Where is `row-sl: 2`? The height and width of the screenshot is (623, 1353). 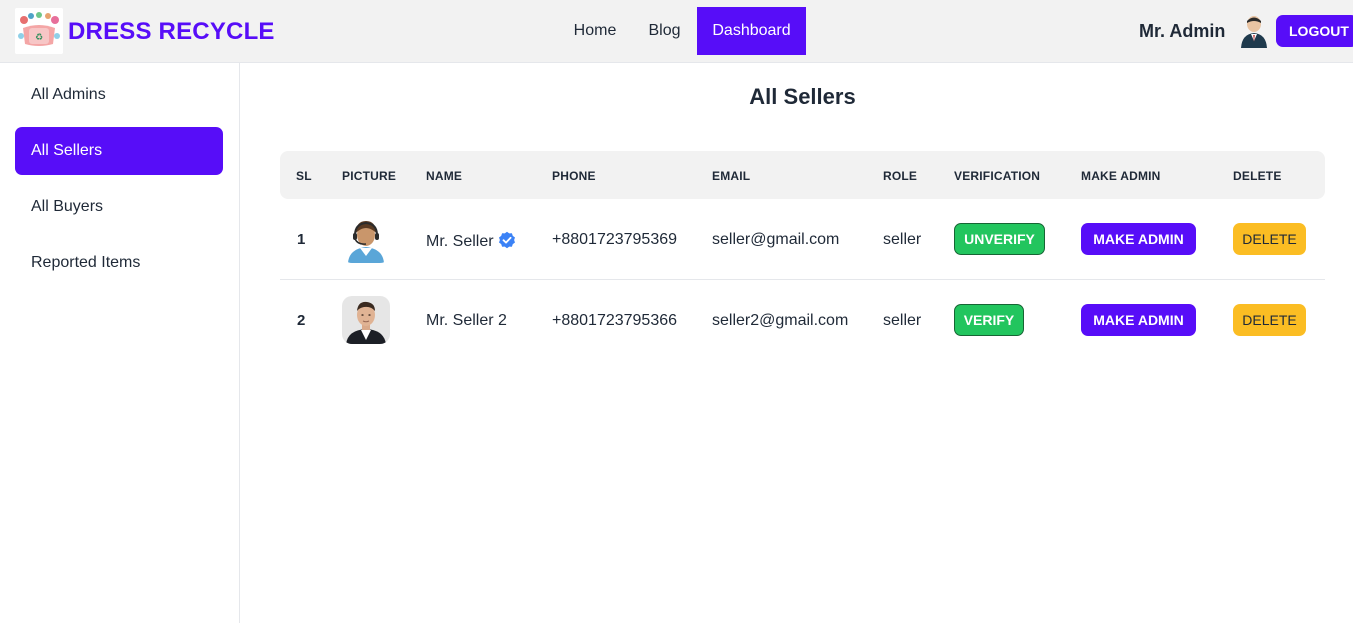
row-sl: 2 is located at coordinates (301, 320).